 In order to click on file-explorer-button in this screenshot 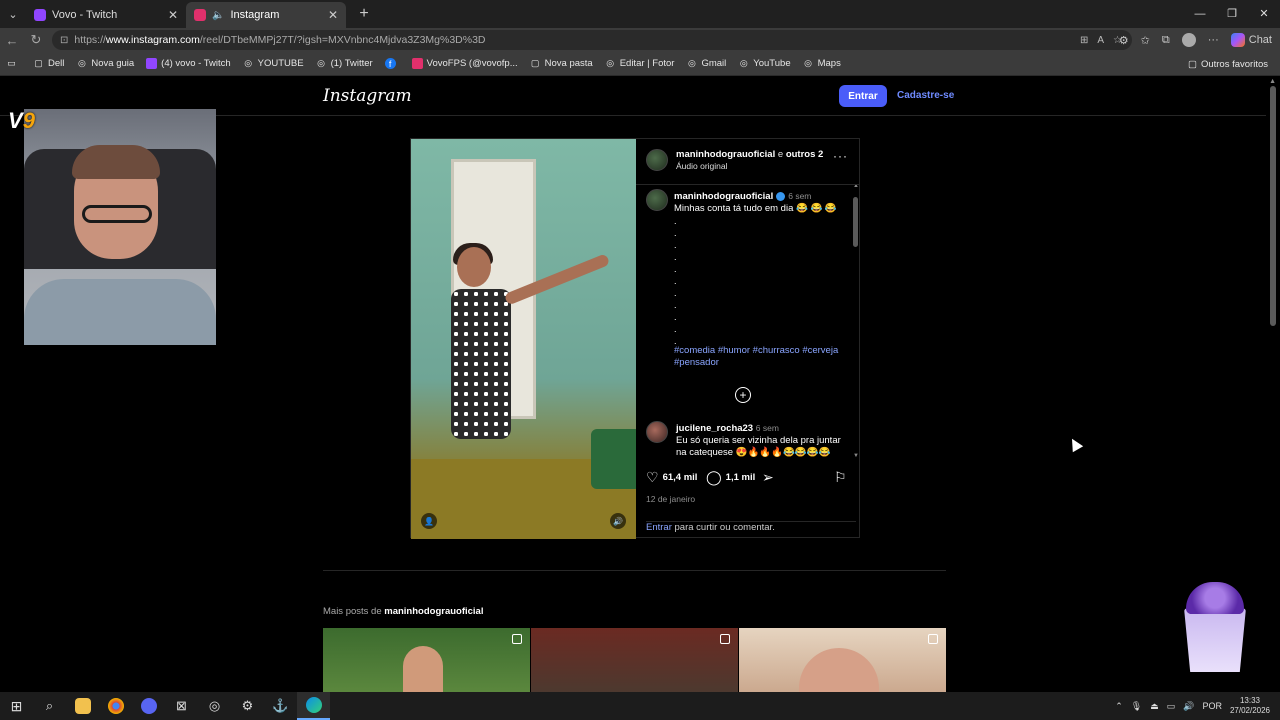, I will do `click(82, 706)`.